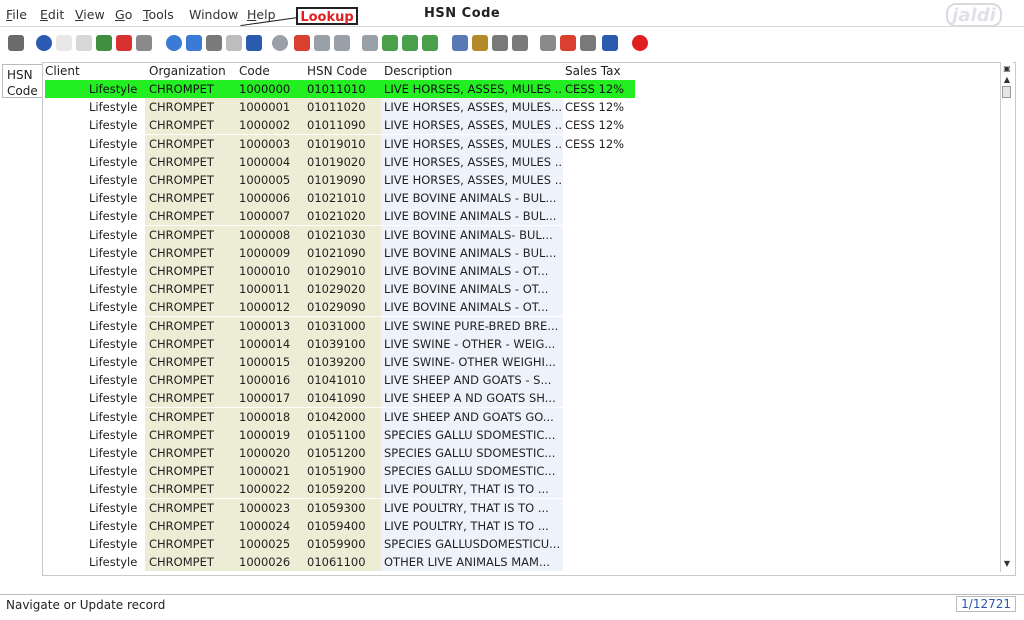 The image size is (1024, 620). What do you see at coordinates (254, 43) in the screenshot?
I see `grid-toggle-icon` at bounding box center [254, 43].